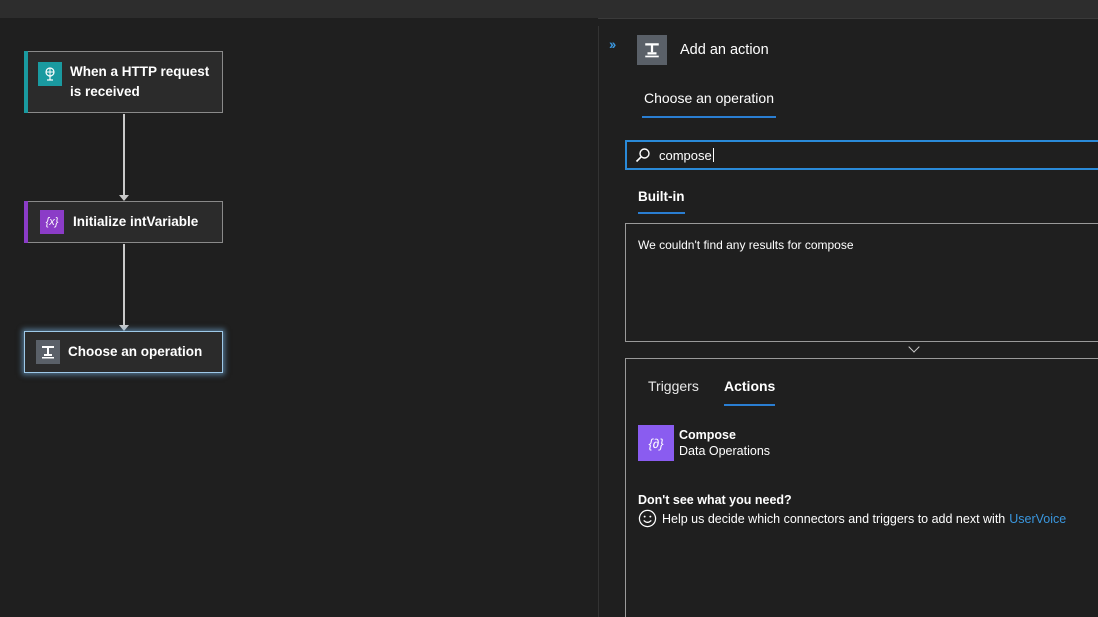 This screenshot has width=1098, height=617. I want to click on compose-icon: {∂}, so click(656, 443).